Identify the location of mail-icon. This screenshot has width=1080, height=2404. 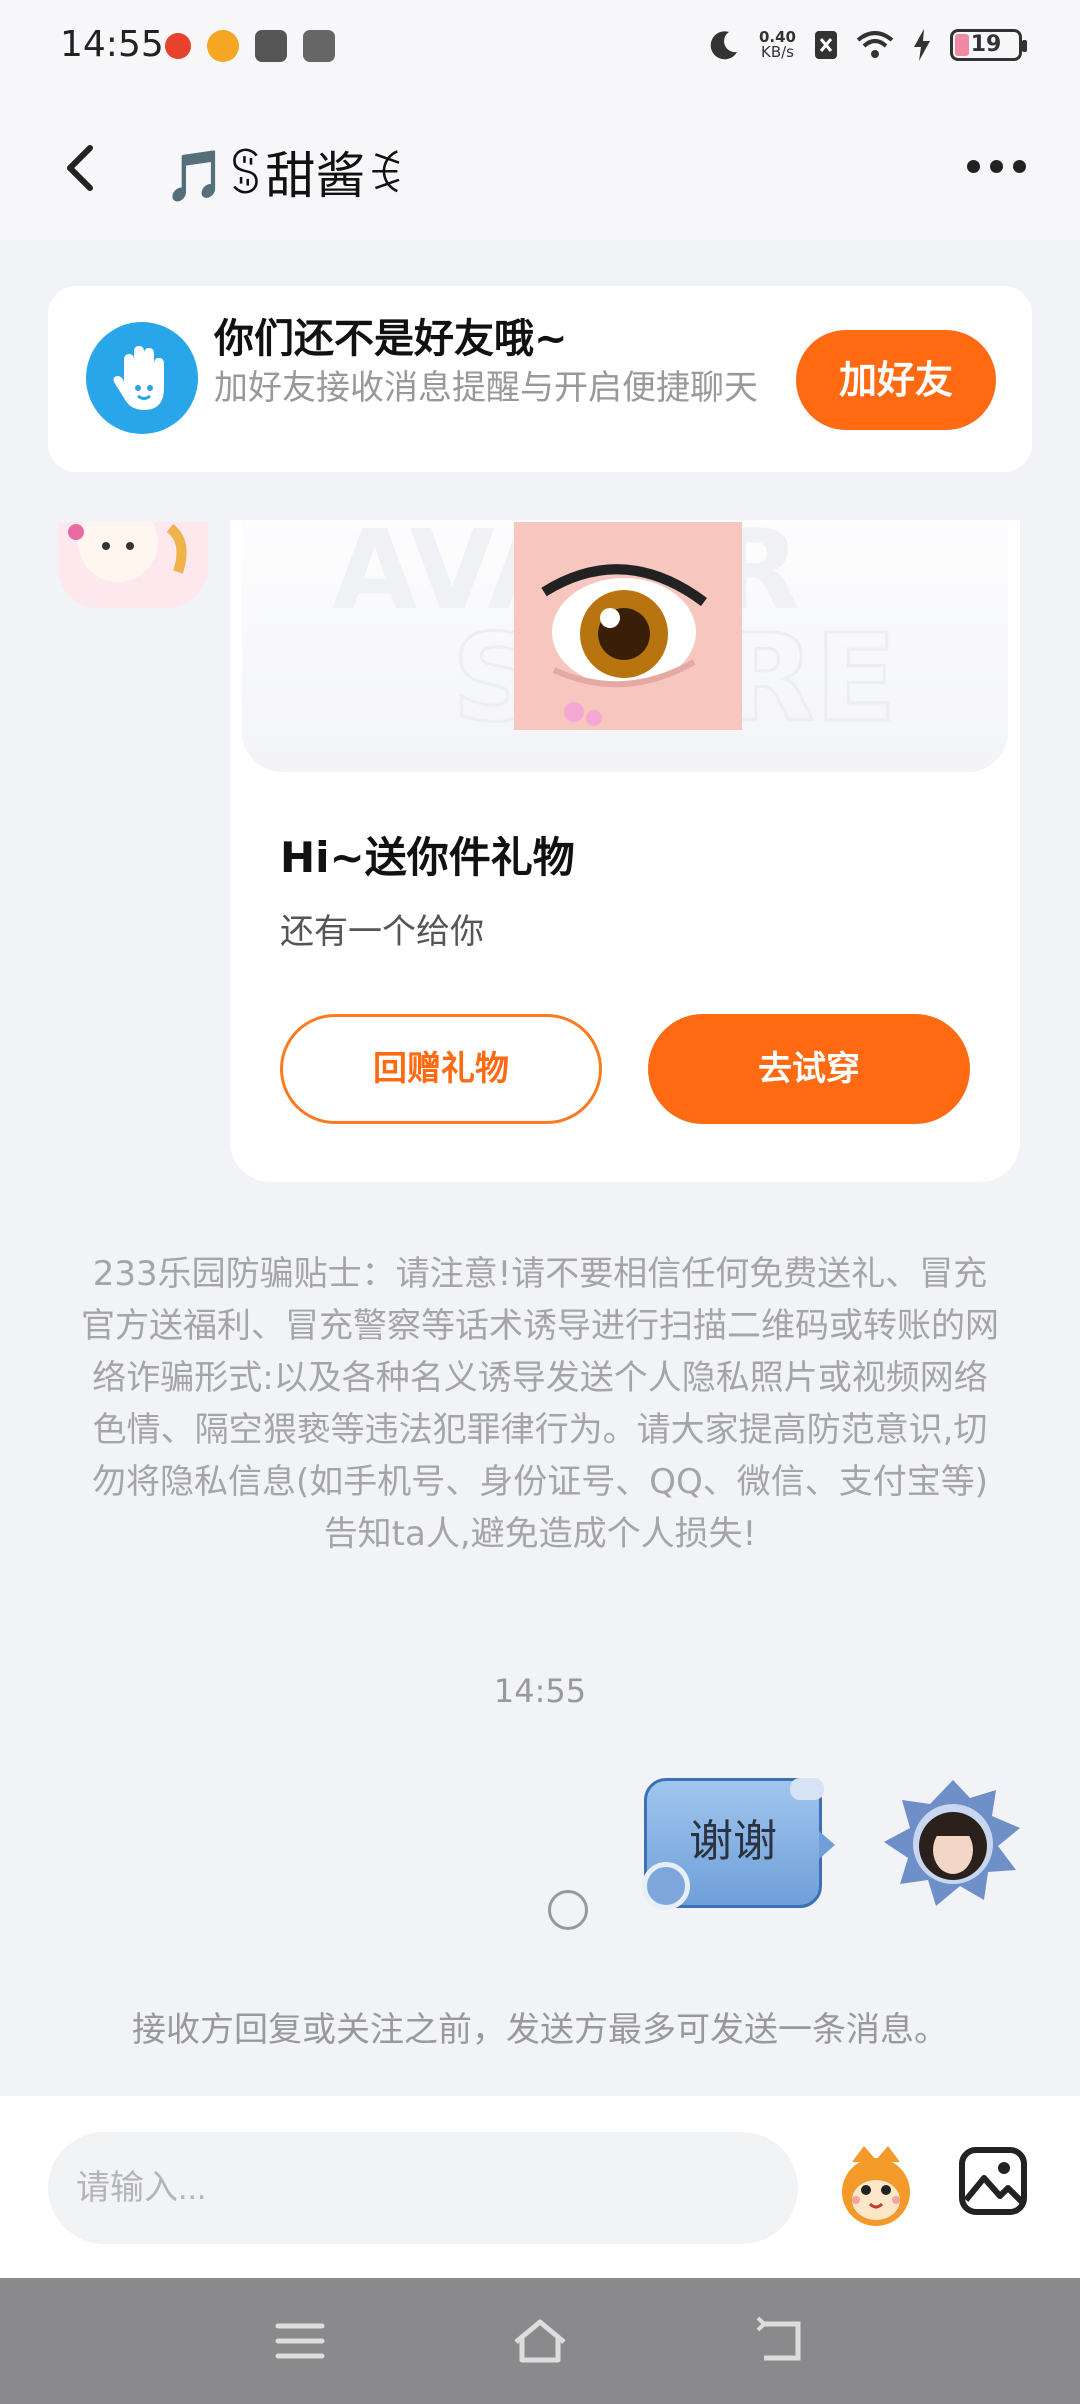
(271, 46).